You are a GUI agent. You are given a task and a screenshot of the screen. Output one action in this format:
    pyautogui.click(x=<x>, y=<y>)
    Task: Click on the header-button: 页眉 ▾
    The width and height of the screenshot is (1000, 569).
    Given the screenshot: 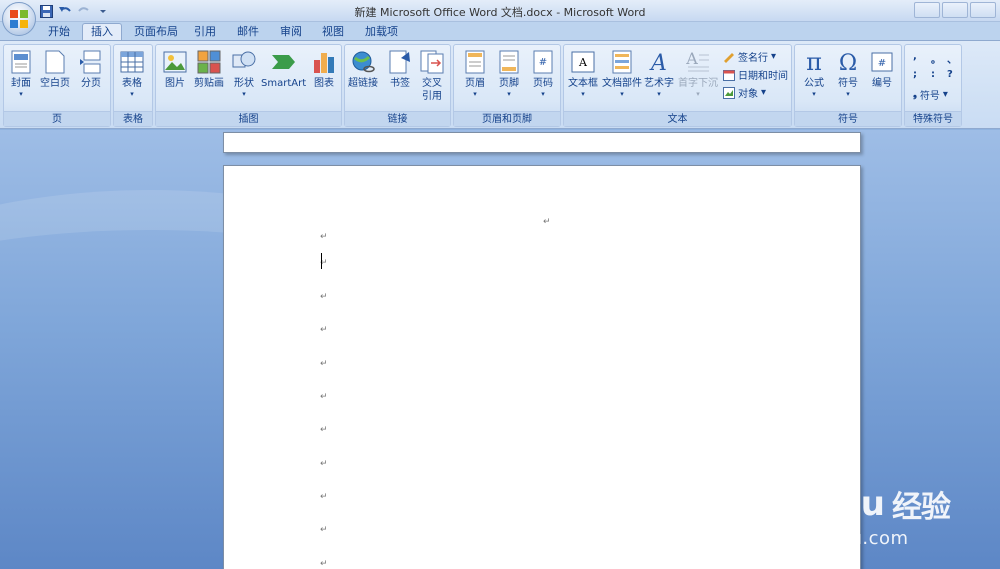 What is the action you would take?
    pyautogui.click(x=475, y=74)
    